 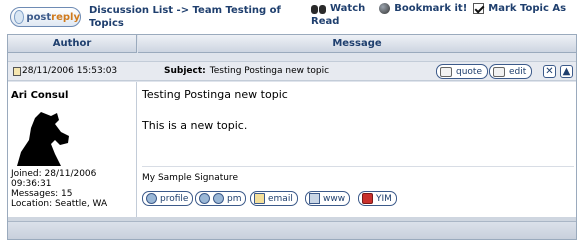 I want to click on www-label: www, so click(x=334, y=198).